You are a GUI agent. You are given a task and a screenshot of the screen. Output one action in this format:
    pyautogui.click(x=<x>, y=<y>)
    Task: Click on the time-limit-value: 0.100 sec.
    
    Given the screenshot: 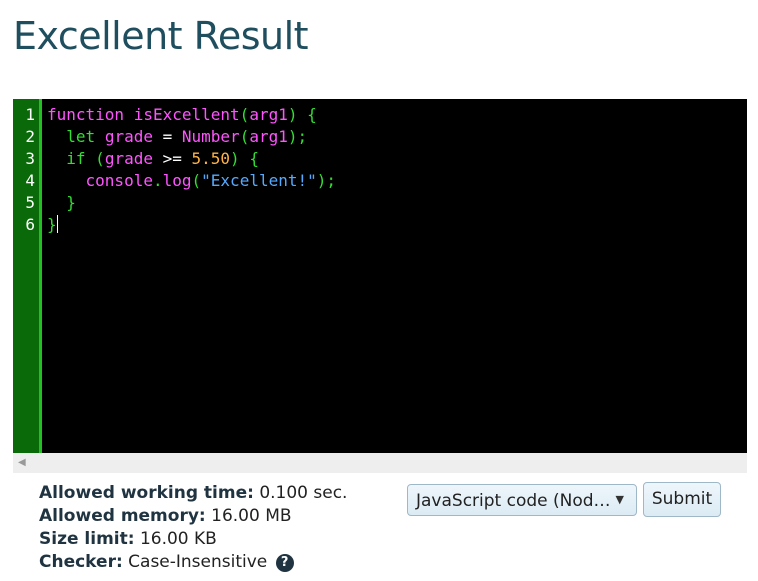 What is the action you would take?
    pyautogui.click(x=303, y=493)
    